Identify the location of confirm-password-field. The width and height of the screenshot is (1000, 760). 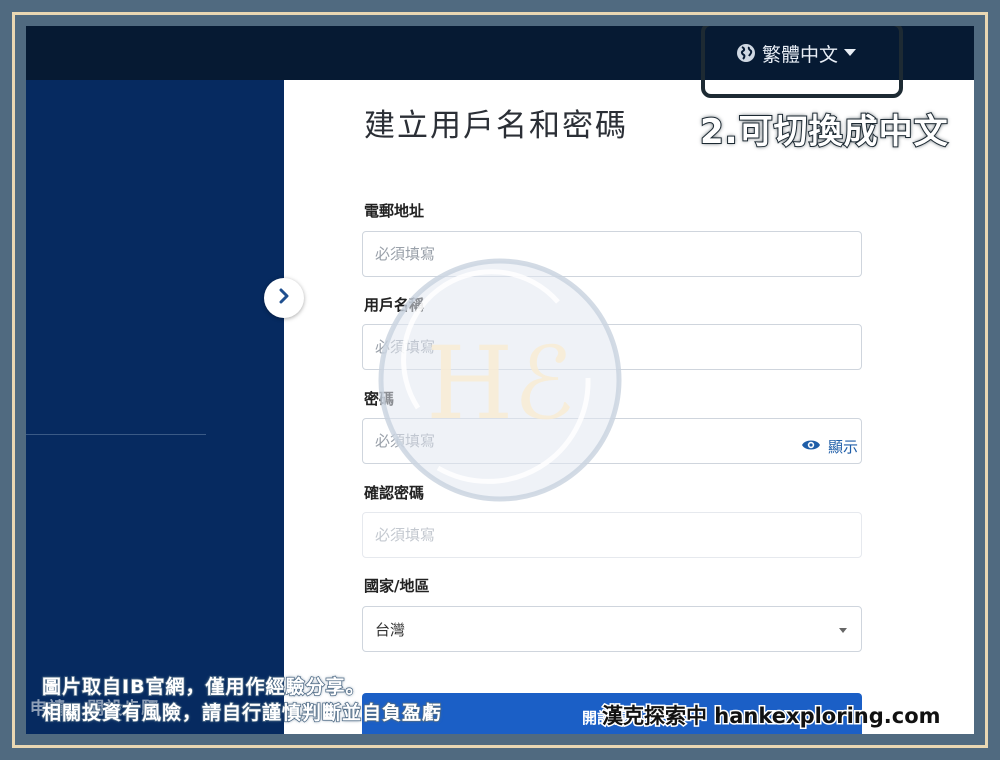
(612, 535).